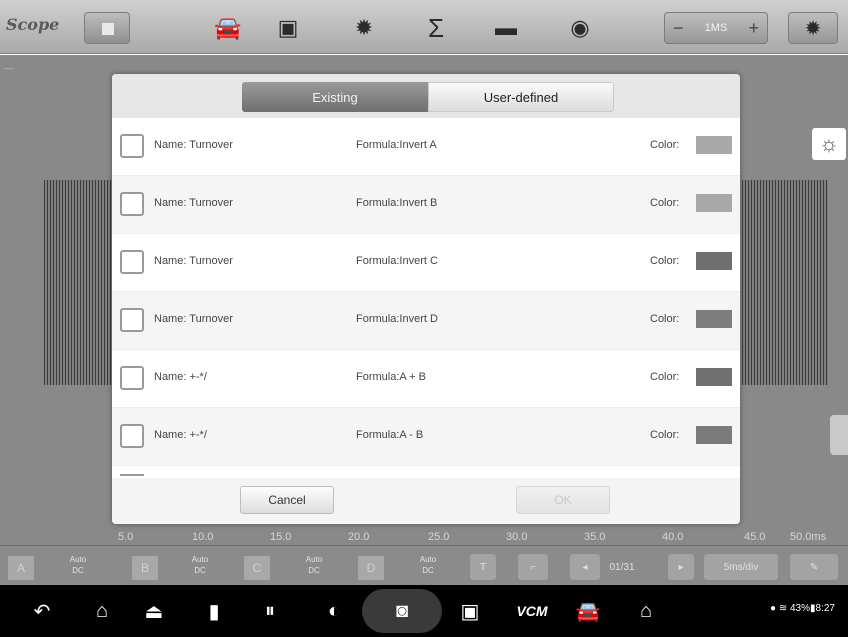  What do you see at coordinates (145, 568) in the screenshot?
I see `channel-b-button: B` at bounding box center [145, 568].